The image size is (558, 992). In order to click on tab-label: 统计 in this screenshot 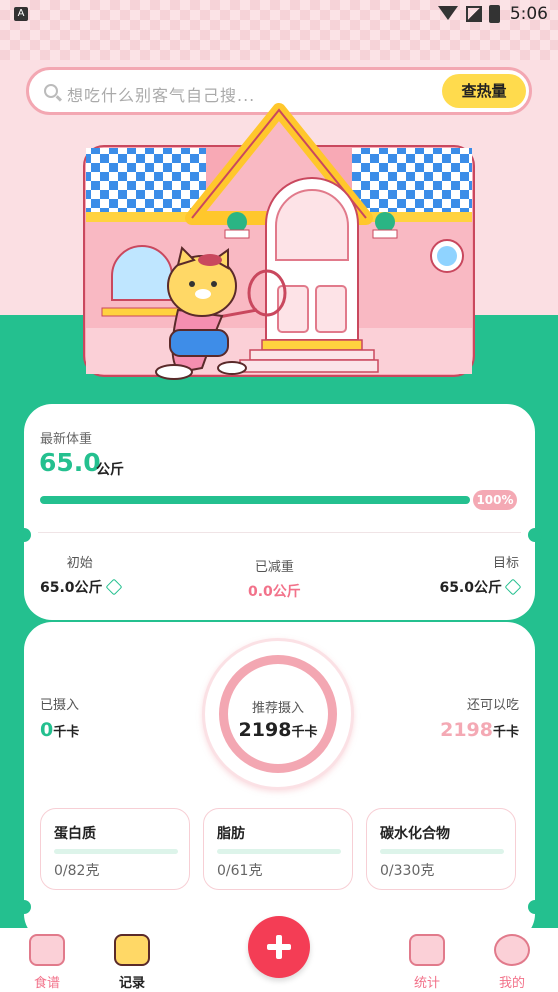, I will do `click(426, 983)`.